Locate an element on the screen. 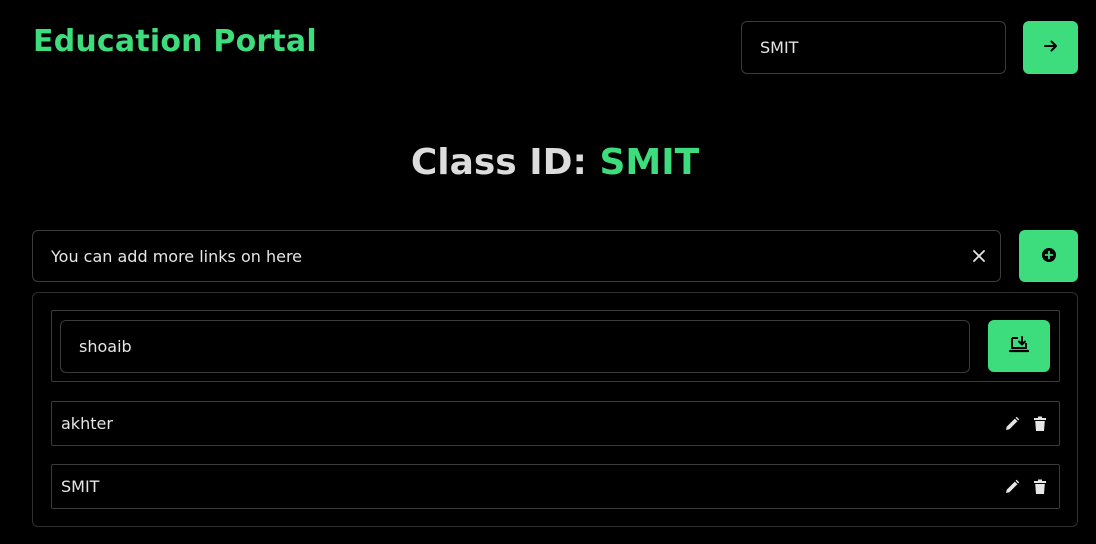  class-id-input is located at coordinates (873, 47).